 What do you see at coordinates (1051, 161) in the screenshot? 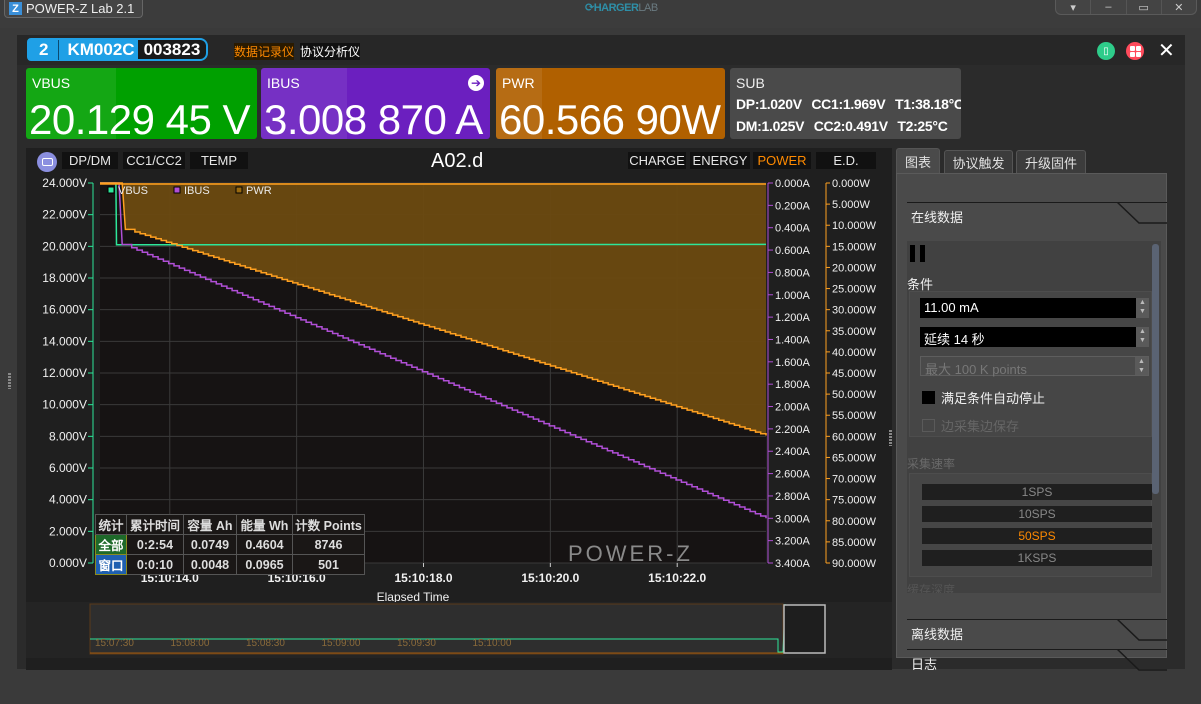
I see `tab-firmware-upgrade: 升级固件` at bounding box center [1051, 161].